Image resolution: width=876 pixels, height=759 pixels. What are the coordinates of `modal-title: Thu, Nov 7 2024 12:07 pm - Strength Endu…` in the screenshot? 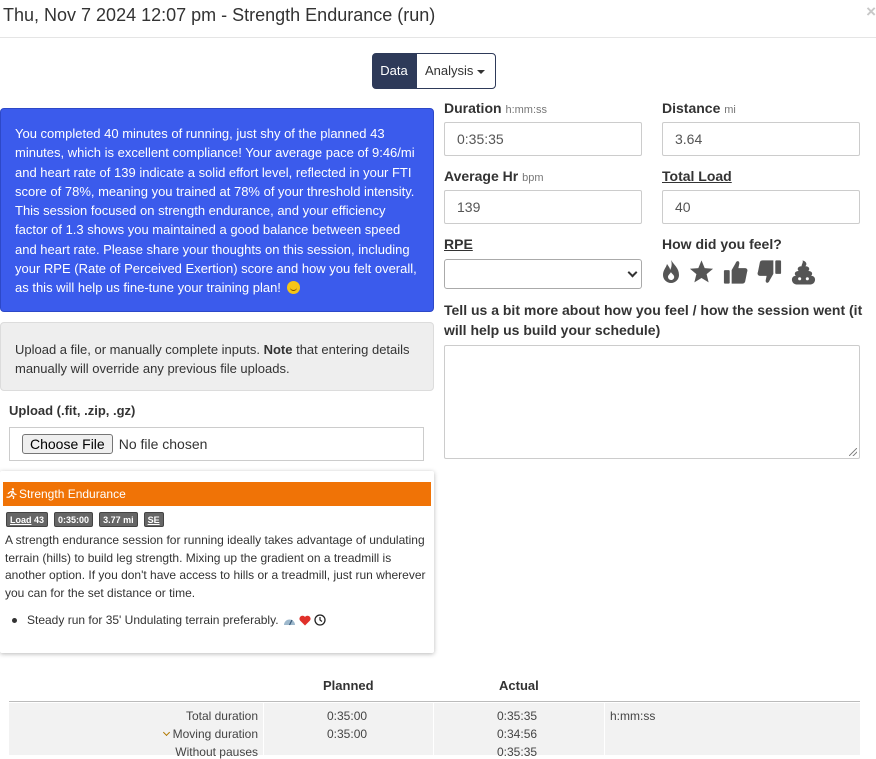 It's located at (219, 15).